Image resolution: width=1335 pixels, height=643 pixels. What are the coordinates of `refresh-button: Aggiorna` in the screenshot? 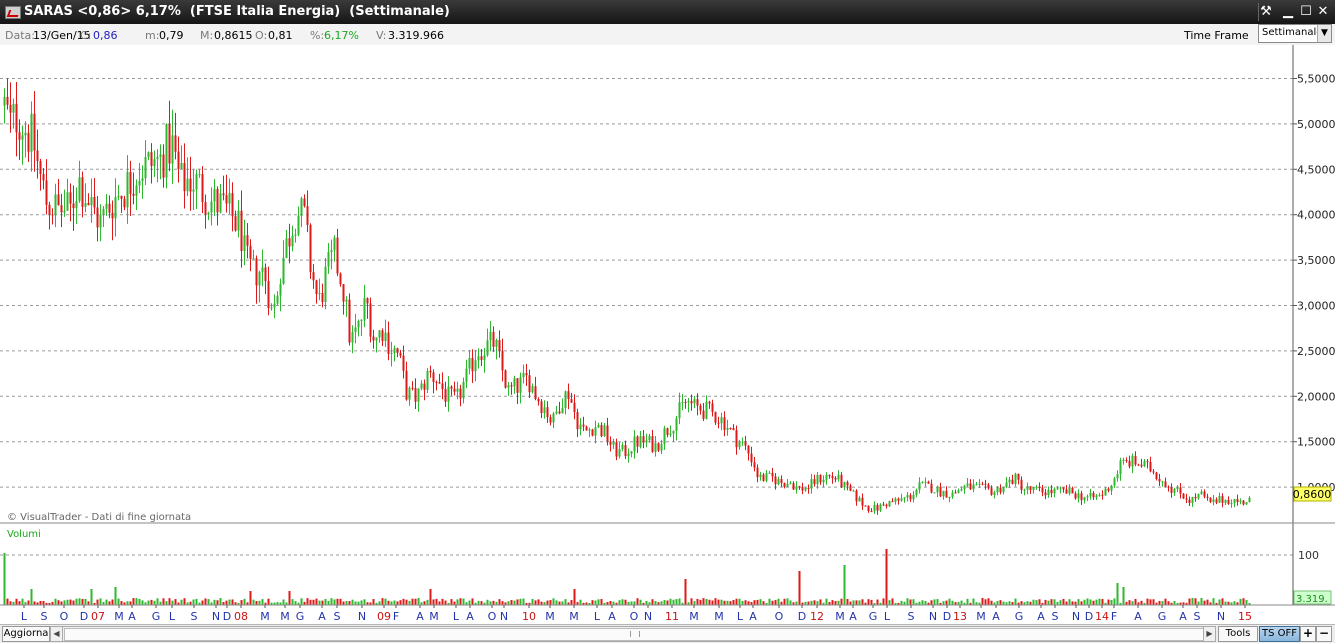 It's located at (26, 634).